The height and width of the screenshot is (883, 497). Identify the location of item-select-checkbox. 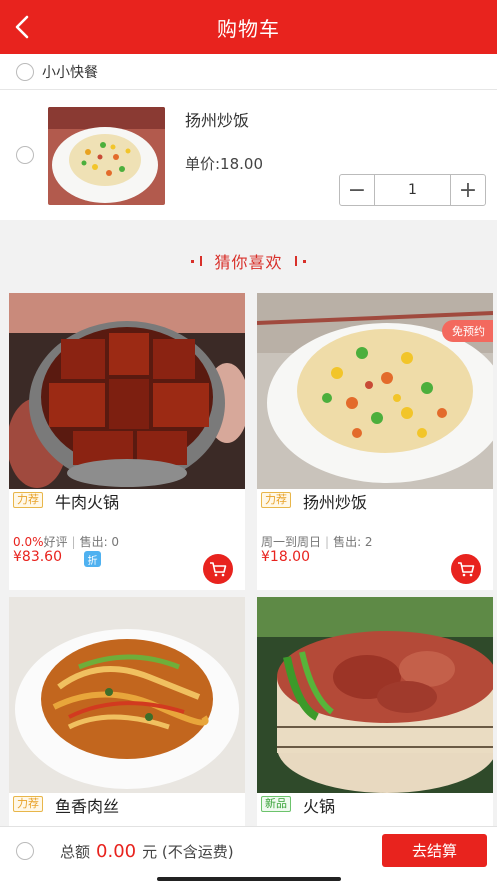
(25, 155).